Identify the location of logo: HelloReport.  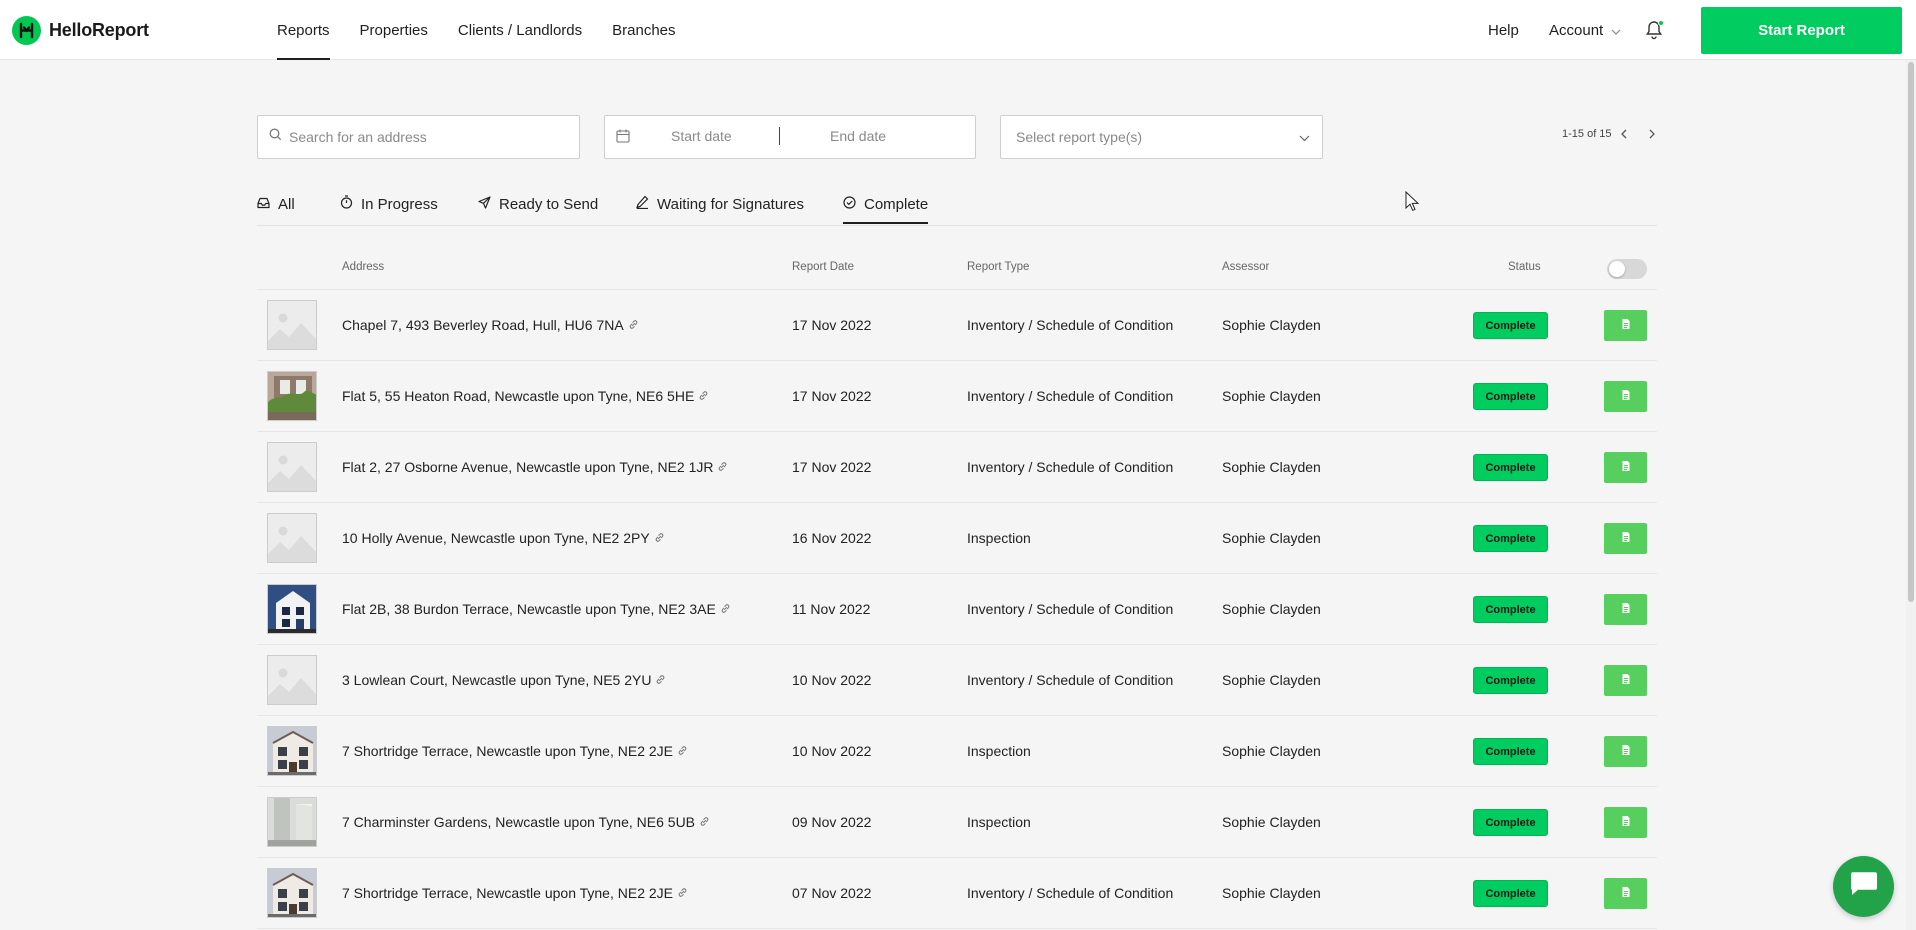
(80, 30).